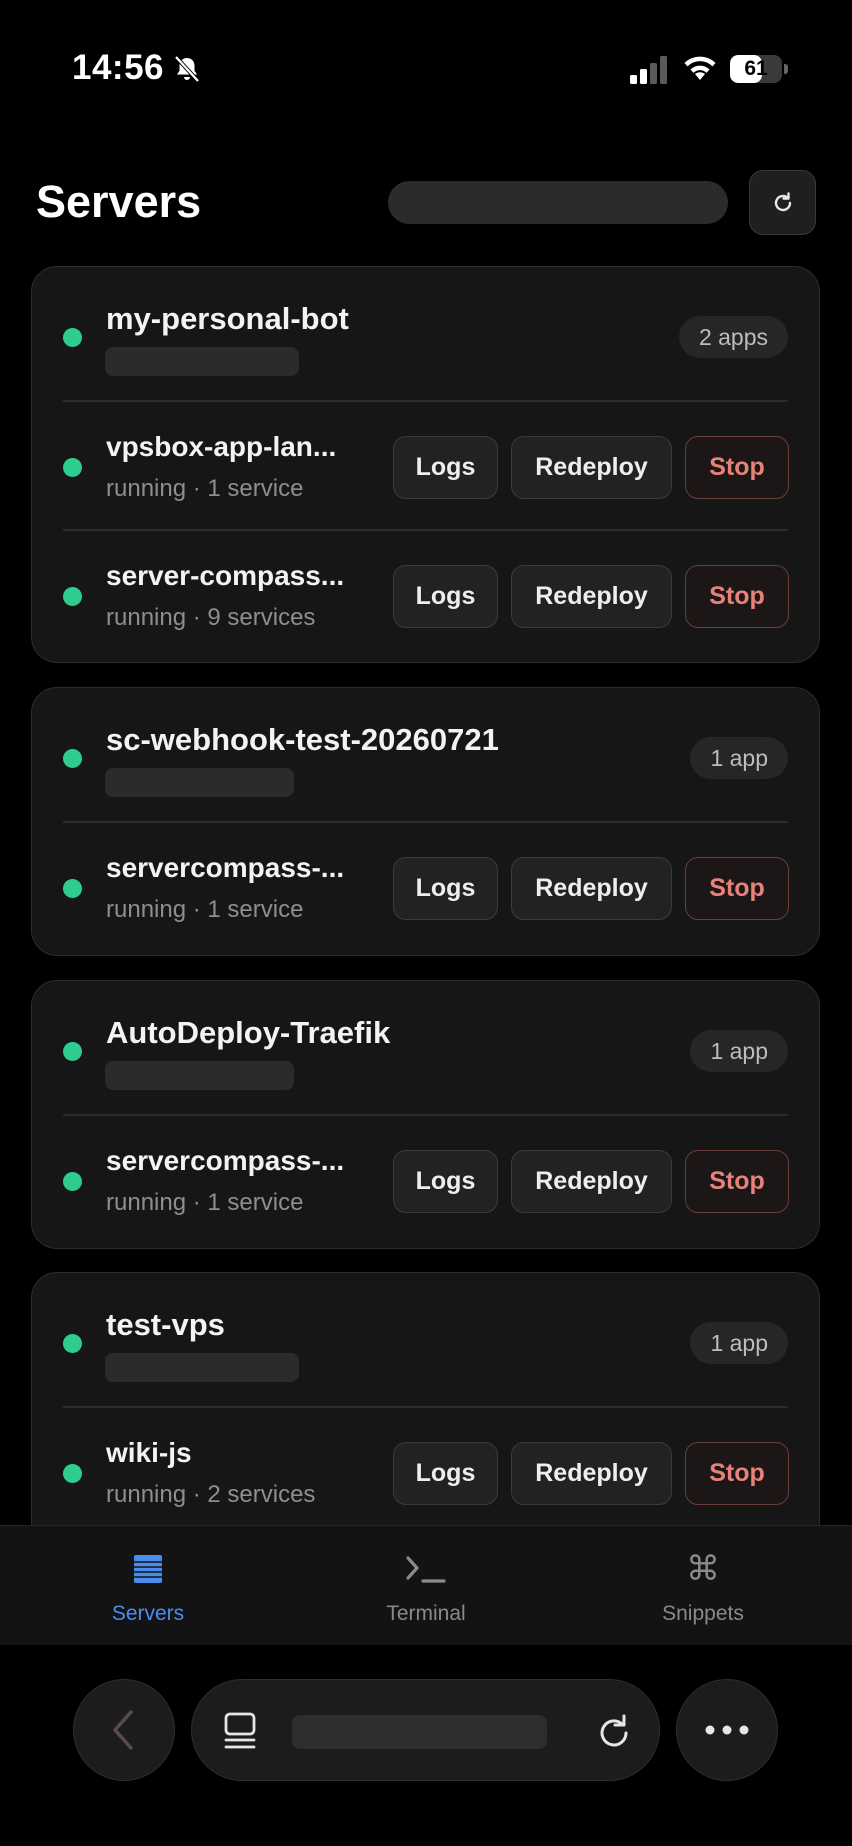 This screenshot has height=1846, width=852. Describe the element at coordinates (733, 337) in the screenshot. I see `apps-count-badge: 2 apps` at that location.